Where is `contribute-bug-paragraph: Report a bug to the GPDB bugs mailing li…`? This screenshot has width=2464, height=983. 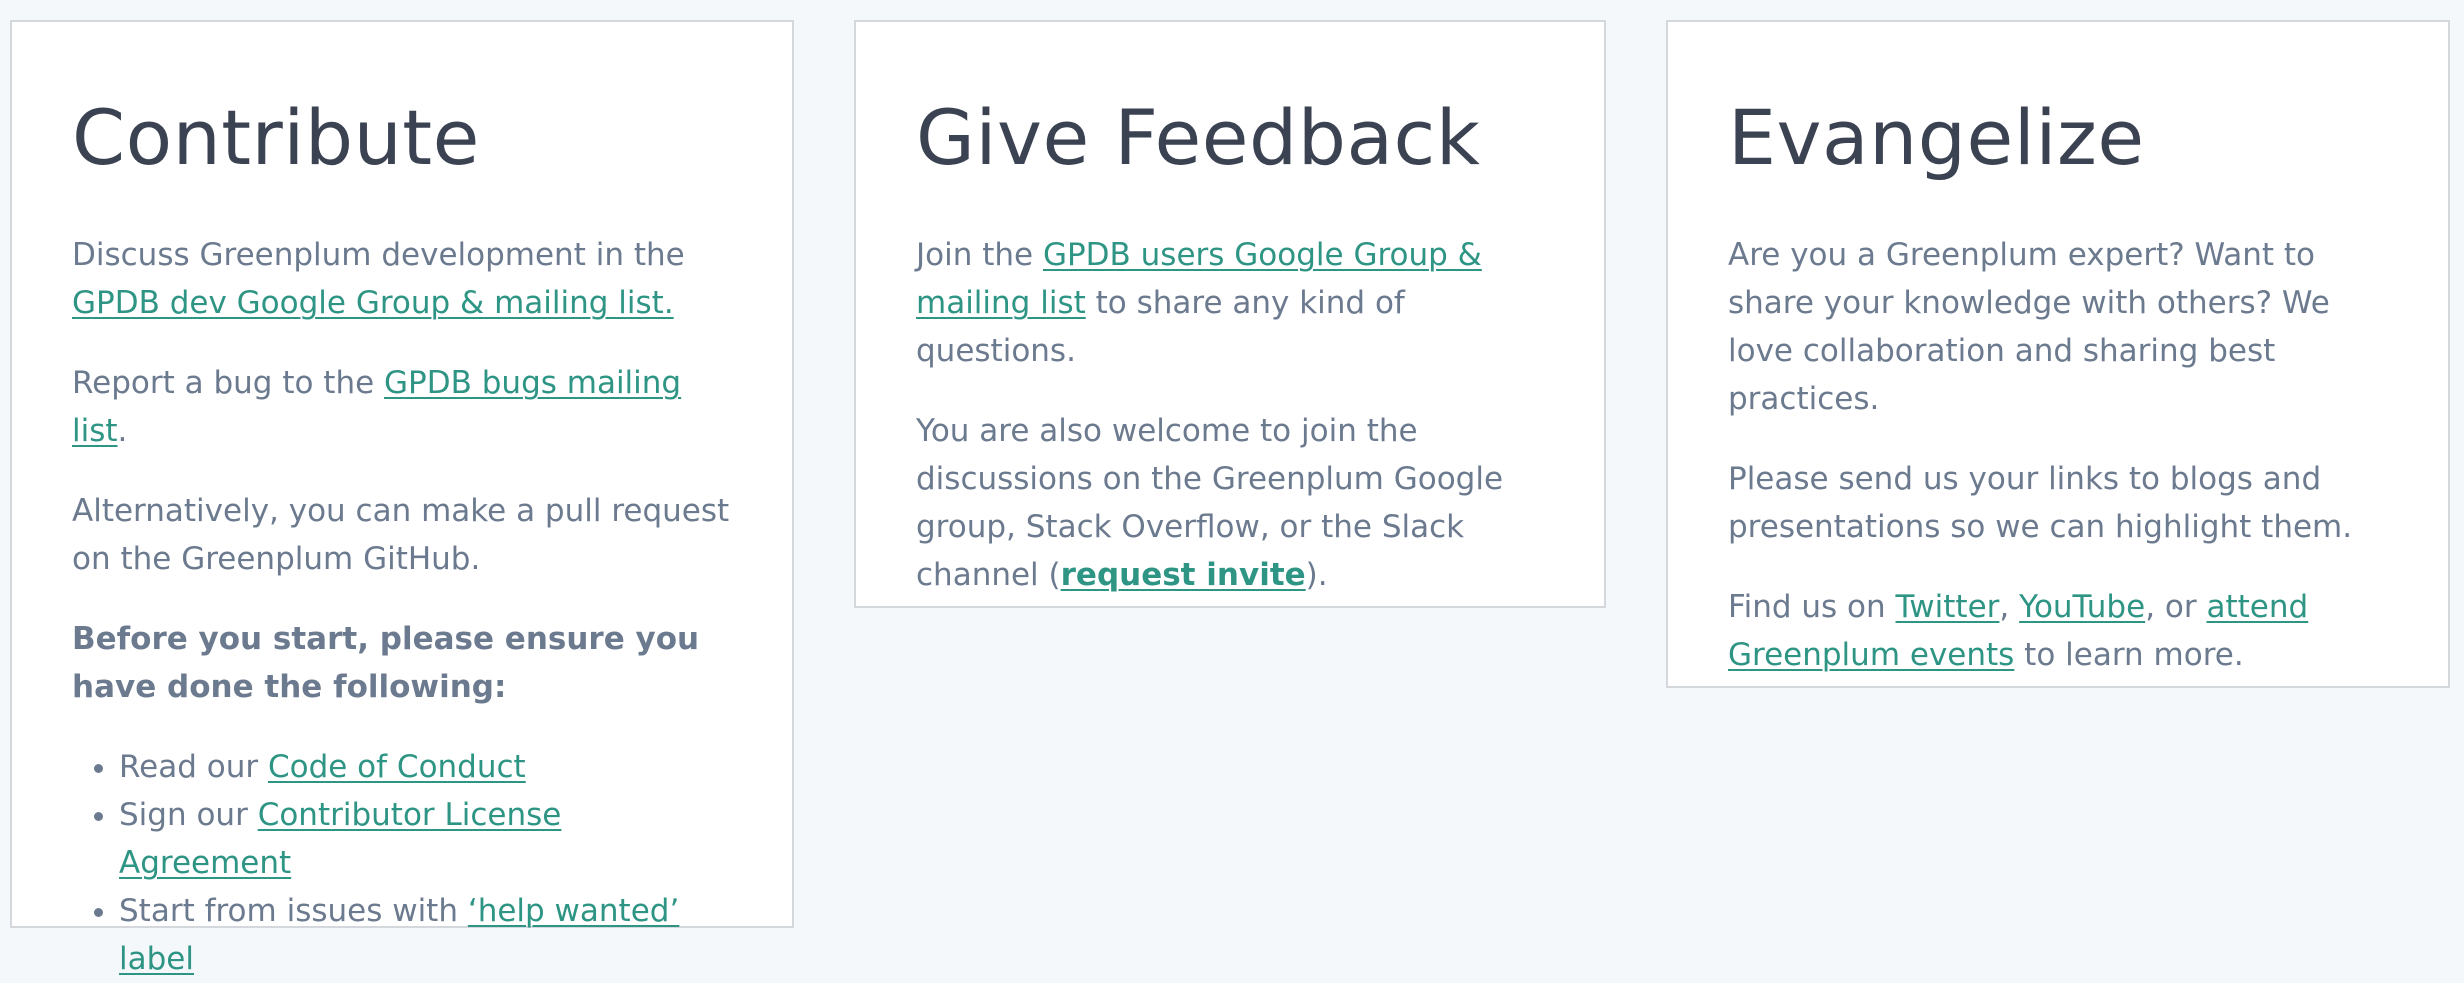 contribute-bug-paragraph: Report a bug to the GPDB bugs mailing li… is located at coordinates (402, 407).